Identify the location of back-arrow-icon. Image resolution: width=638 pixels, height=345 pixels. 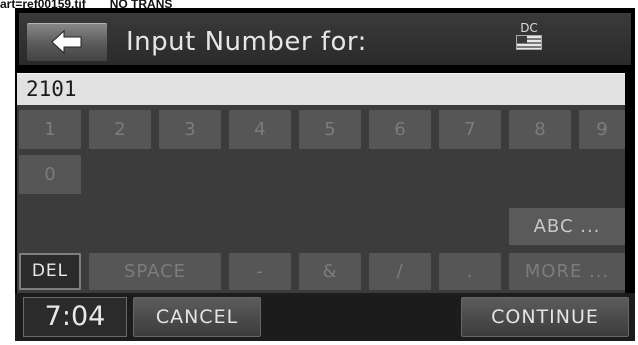
(66, 42).